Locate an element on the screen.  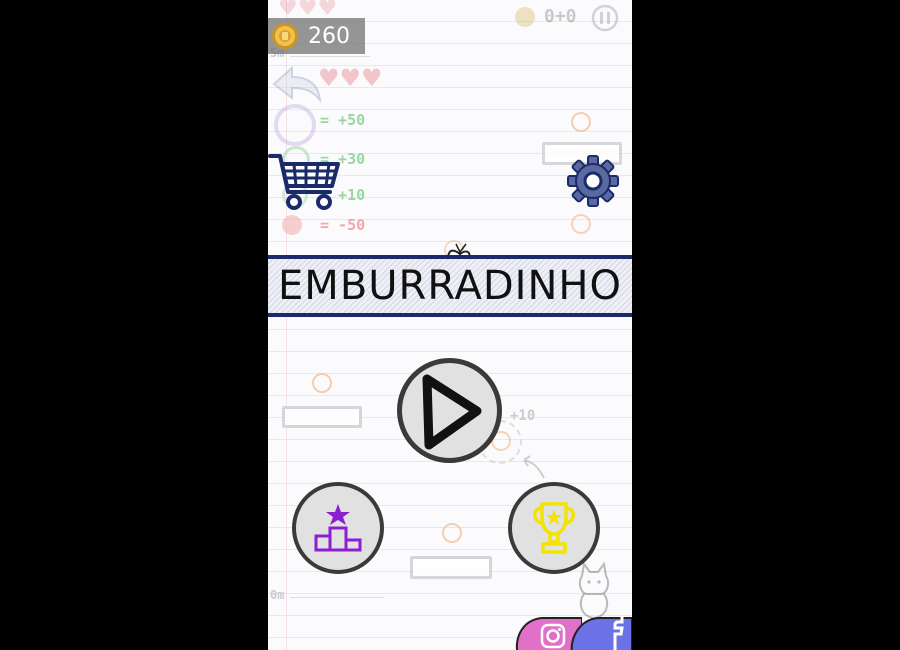
play-icon is located at coordinates (451, 411).